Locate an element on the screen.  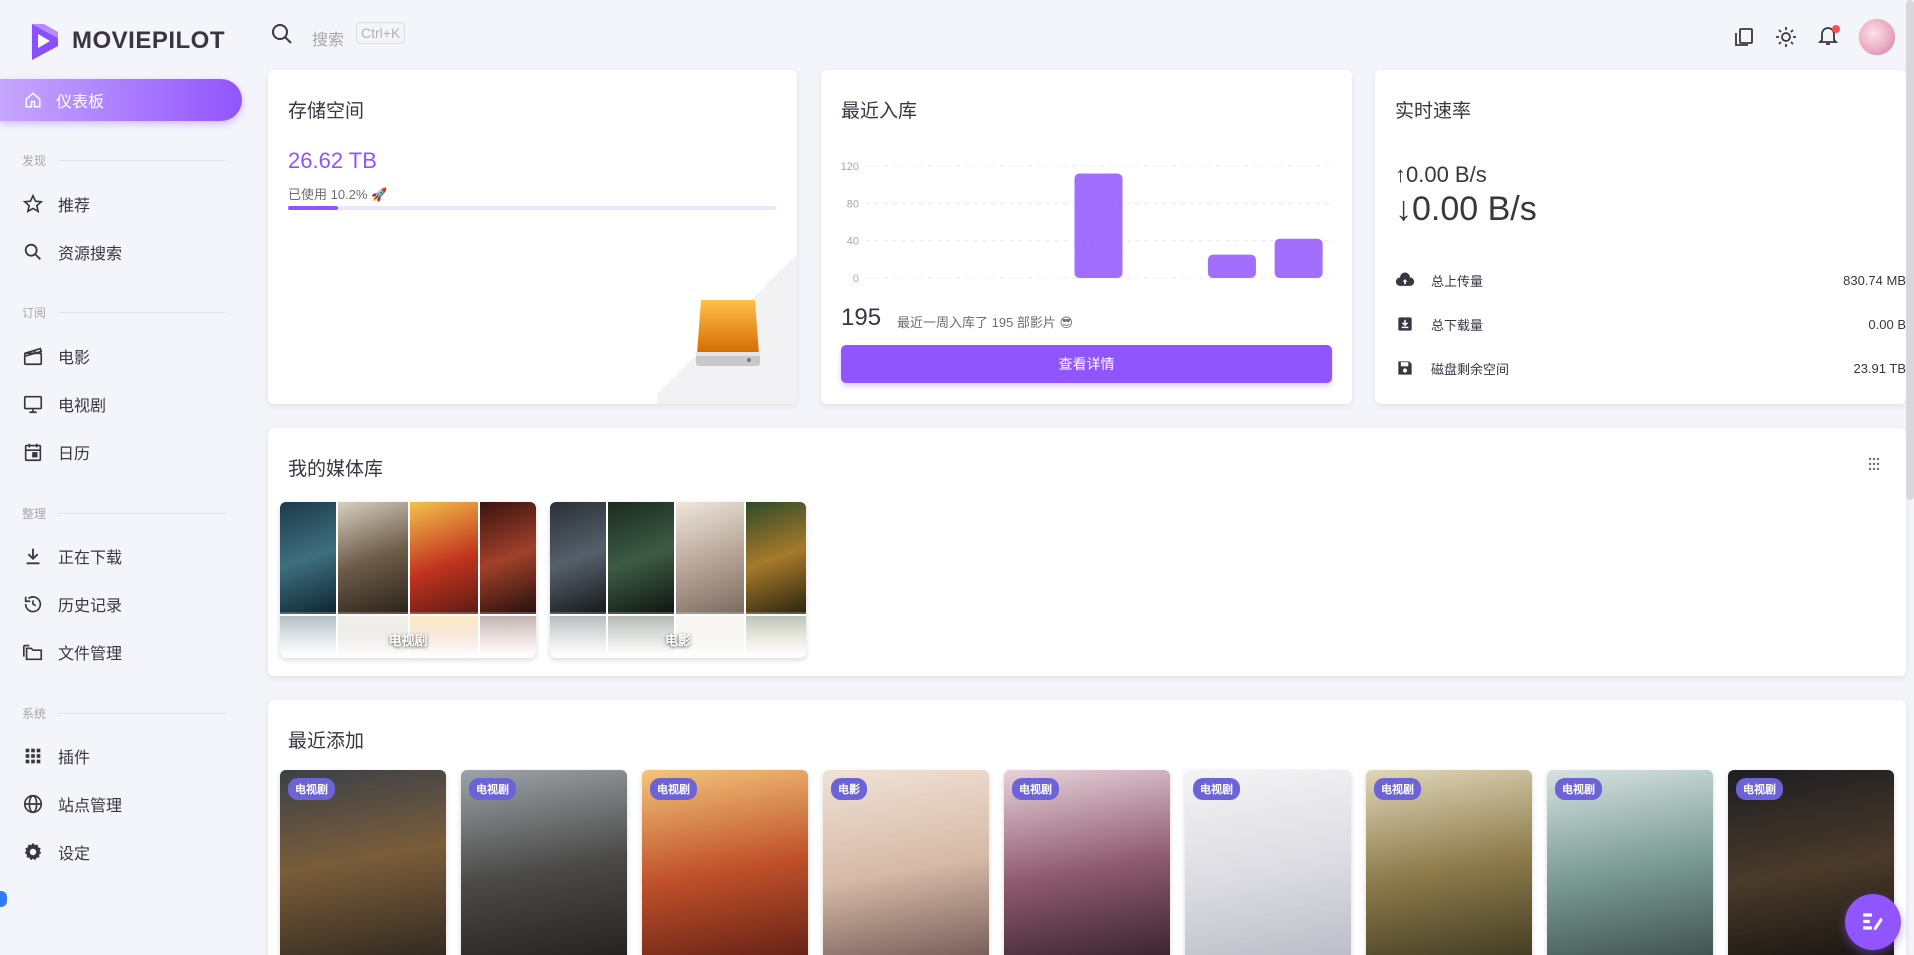
storage-progress is located at coordinates (532, 208).